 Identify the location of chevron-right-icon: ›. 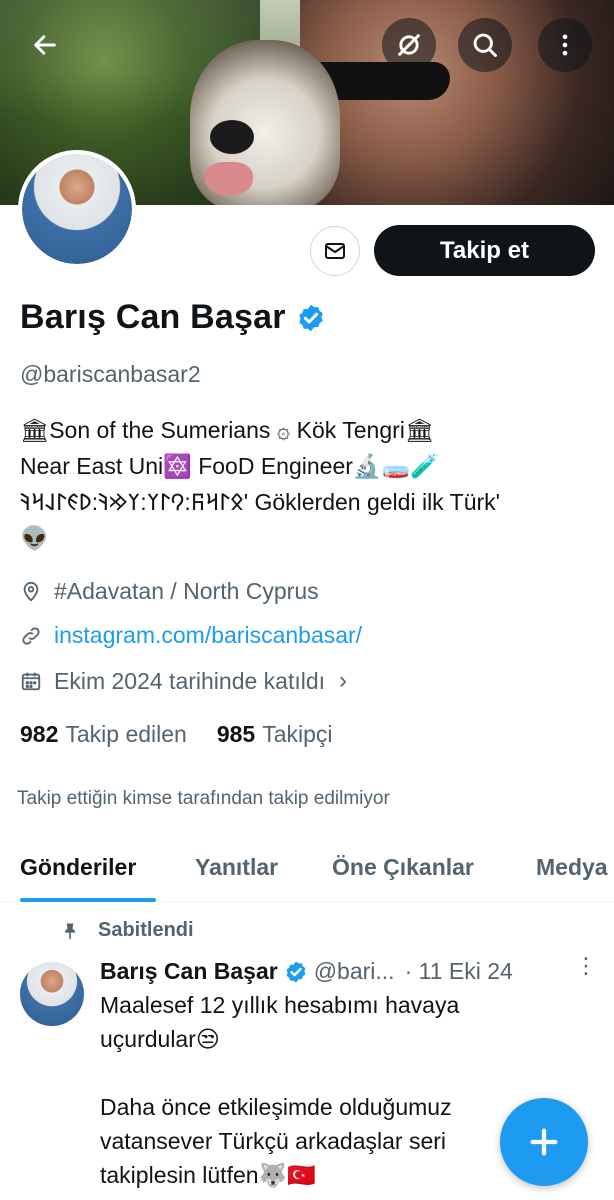
(343, 680).